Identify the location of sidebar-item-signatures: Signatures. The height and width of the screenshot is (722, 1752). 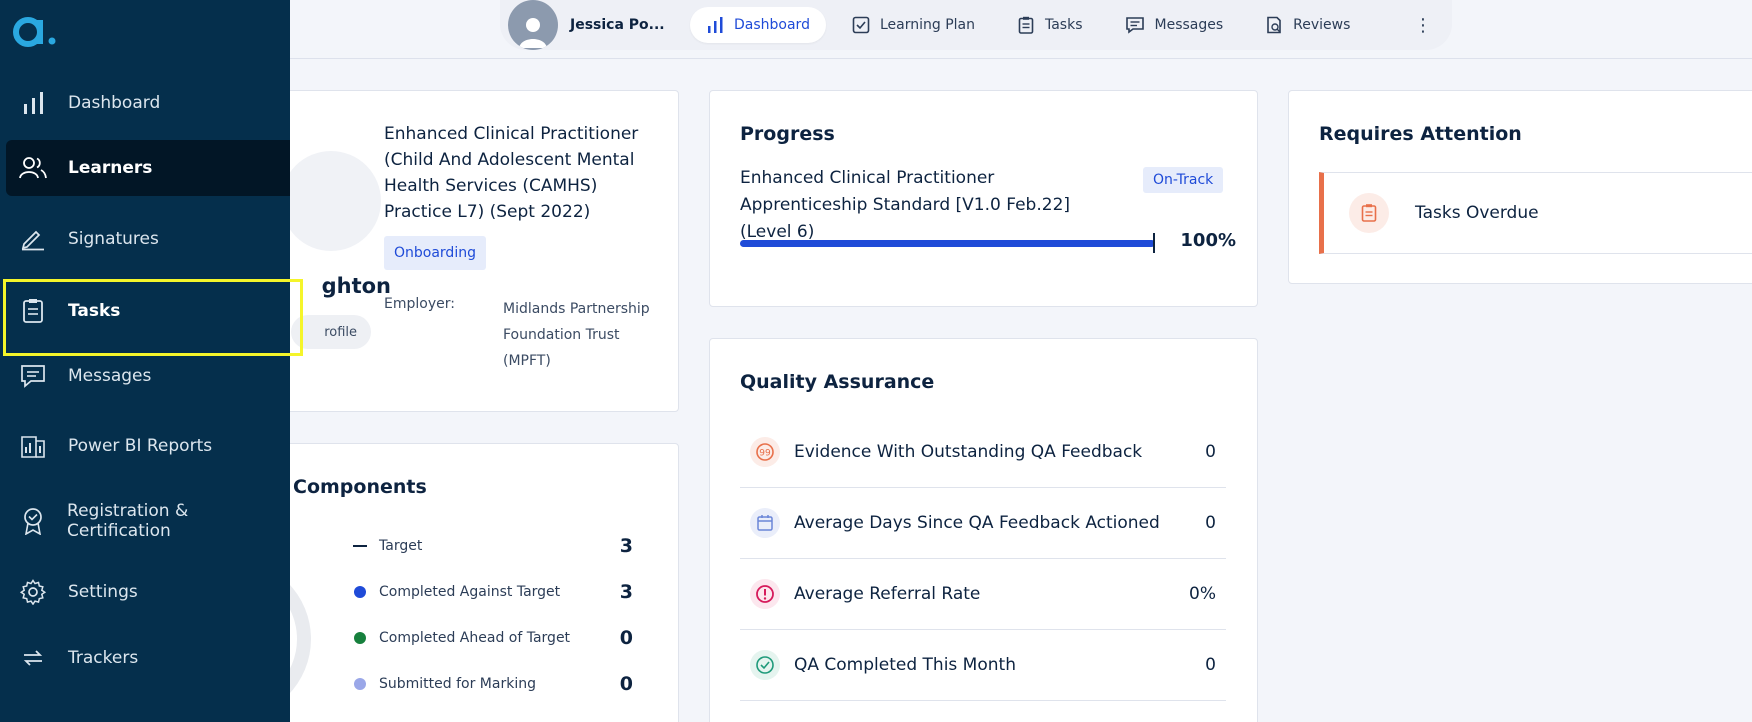
(148, 239).